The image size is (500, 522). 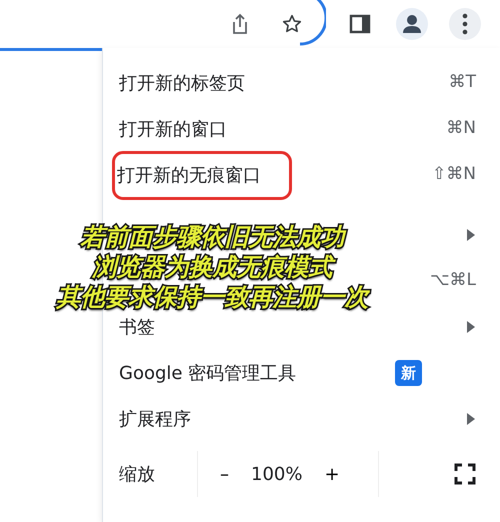 I want to click on highlighted-menu-item: 打开新的无痕窗口, so click(x=202, y=175).